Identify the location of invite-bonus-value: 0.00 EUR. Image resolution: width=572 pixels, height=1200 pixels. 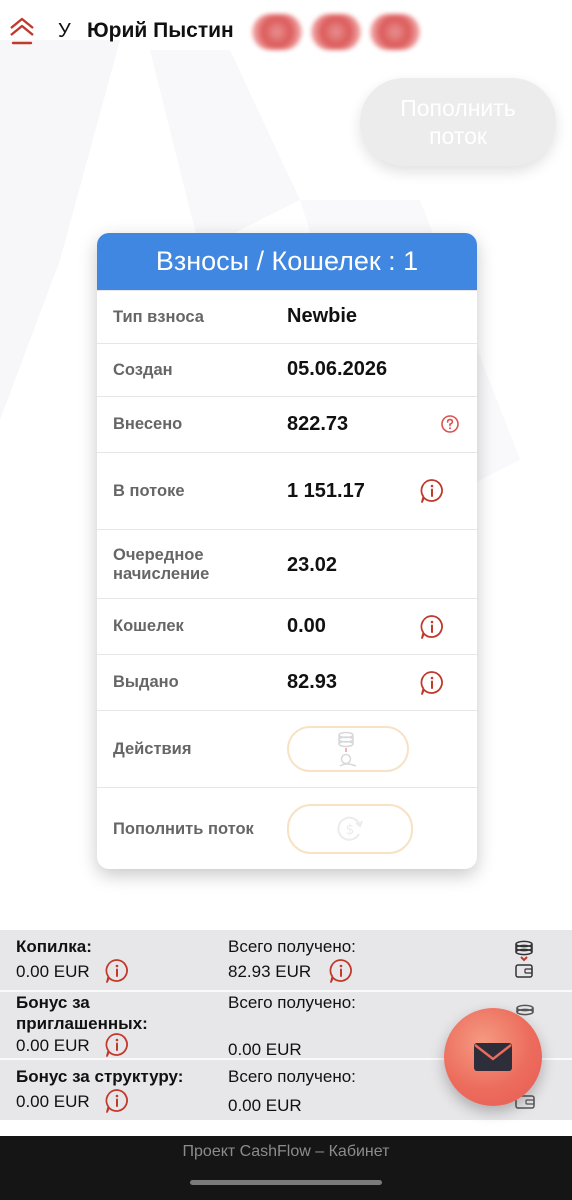
(53, 1045).